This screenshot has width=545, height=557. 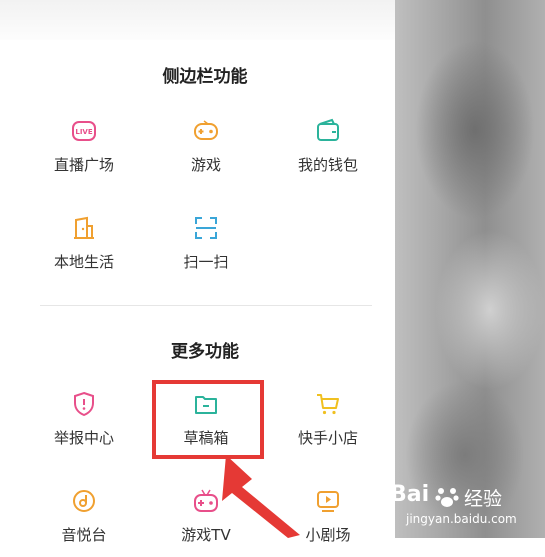 I want to click on wallet-icon, so click(x=328, y=131).